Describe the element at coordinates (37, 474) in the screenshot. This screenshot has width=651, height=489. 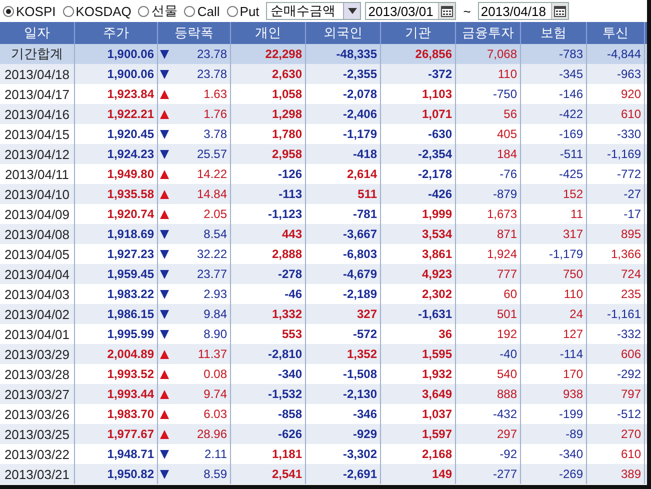
I see `date-cell: 2013/03/21` at that location.